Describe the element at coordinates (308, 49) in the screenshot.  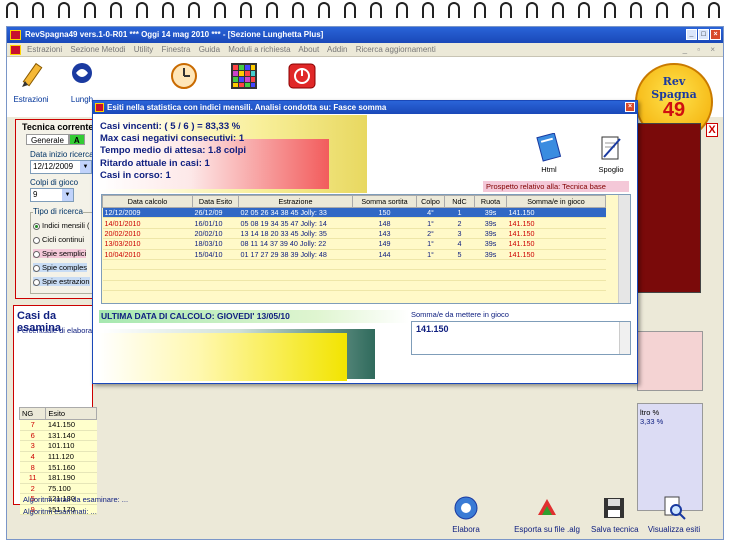
I see `menu-about: About` at that location.